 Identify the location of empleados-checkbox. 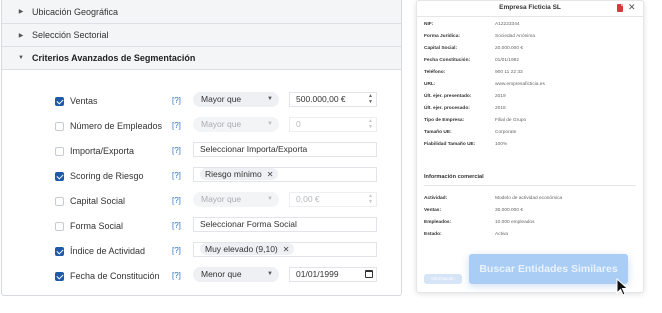
(59, 126).